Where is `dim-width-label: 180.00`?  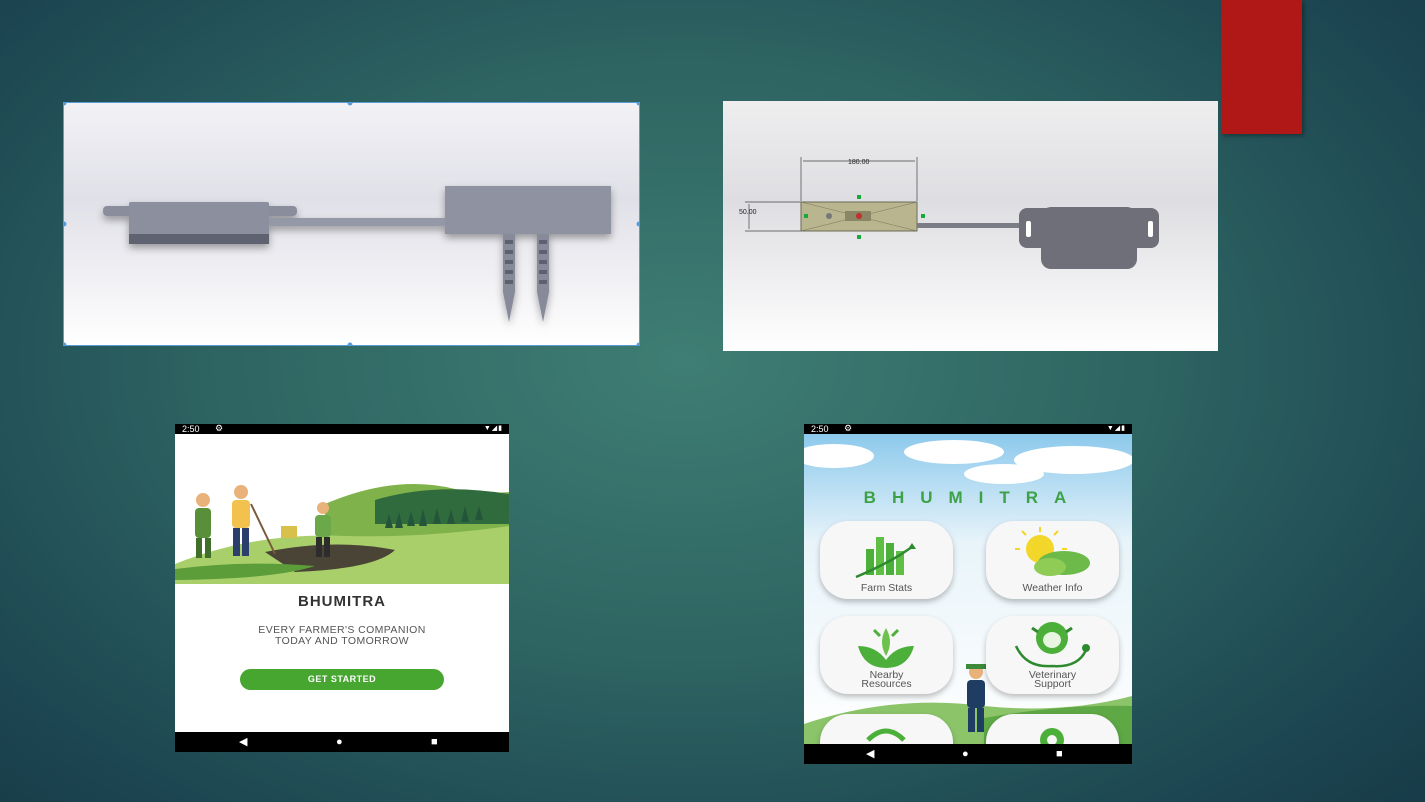
dim-width-label: 180.00 is located at coordinates (859, 162).